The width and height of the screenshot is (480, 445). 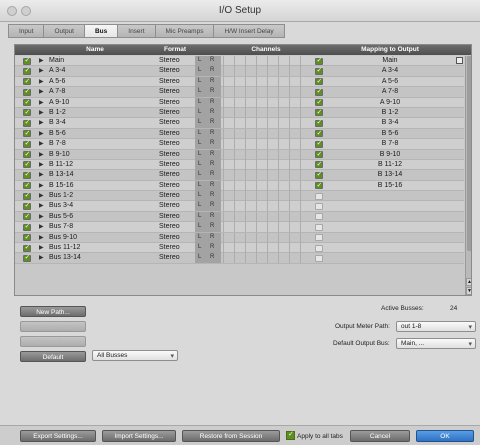 I want to click on table-row: ▶Bus 7-8StereoLR, so click(x=239, y=227).